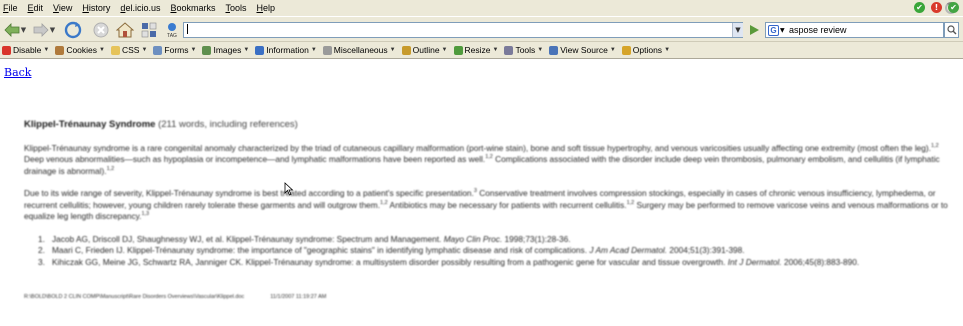  I want to click on navigation-toolbar: ▼ ▼ TAG ▼ G ▼ aspose review, so click(481, 29).